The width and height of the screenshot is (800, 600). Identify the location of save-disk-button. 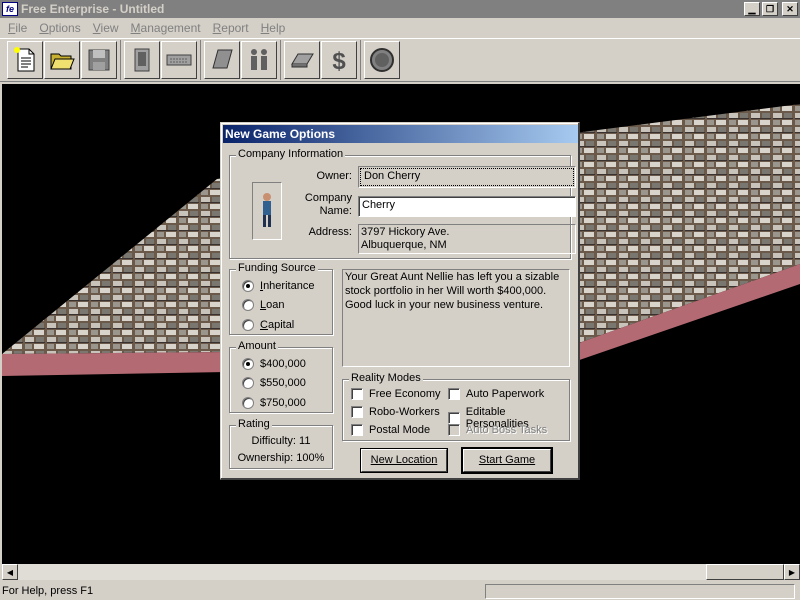
(99, 60).